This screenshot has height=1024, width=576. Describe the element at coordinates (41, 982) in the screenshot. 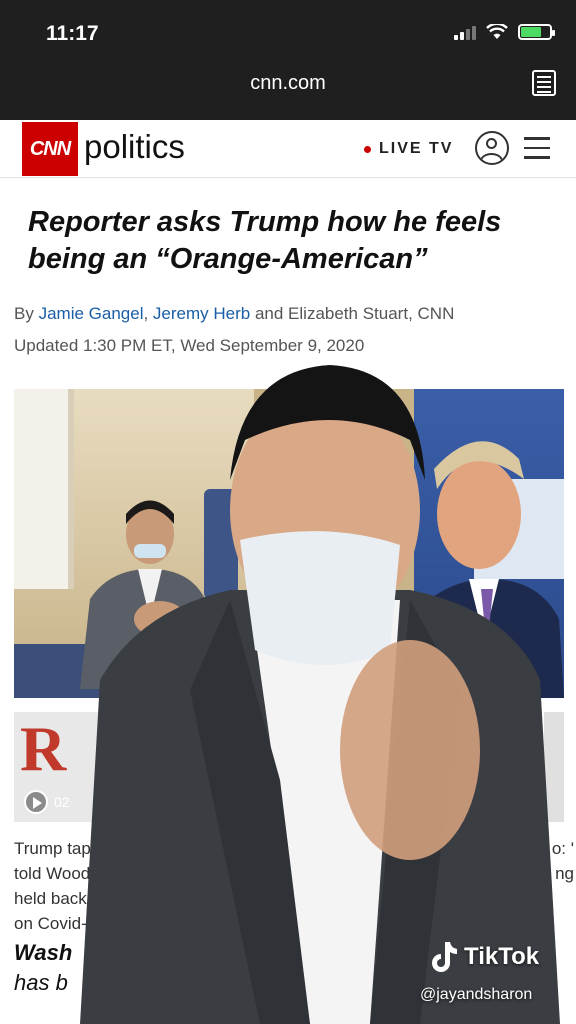

I see `teaser-line: has b` at that location.